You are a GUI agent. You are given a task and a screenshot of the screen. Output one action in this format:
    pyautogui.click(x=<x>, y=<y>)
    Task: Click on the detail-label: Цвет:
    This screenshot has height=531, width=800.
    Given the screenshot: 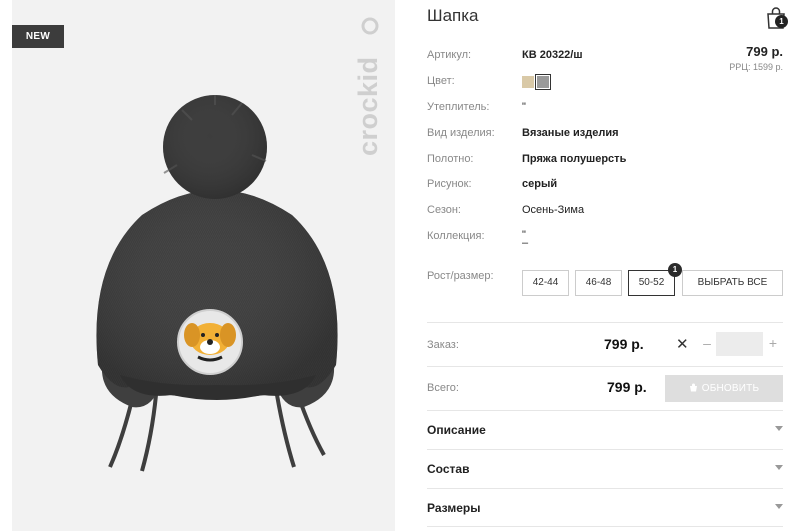 What is the action you would take?
    pyautogui.click(x=441, y=81)
    